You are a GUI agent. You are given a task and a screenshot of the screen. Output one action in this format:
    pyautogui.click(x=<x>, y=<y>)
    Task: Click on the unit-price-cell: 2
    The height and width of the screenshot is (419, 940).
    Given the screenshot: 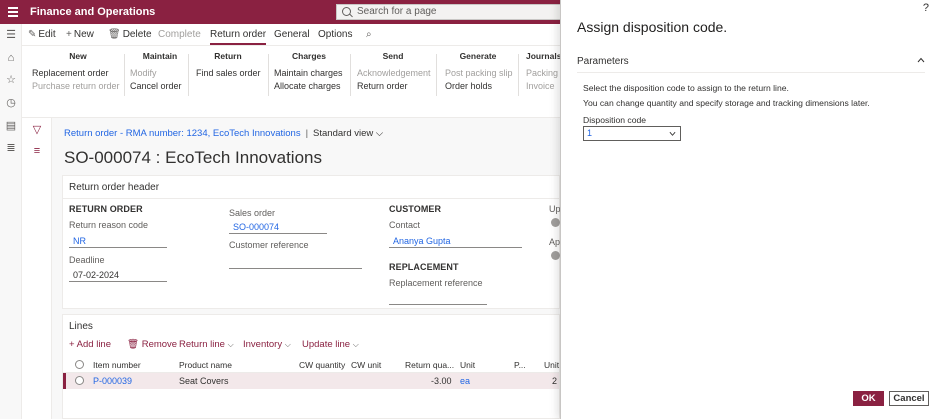 What is the action you would take?
    pyautogui.click(x=554, y=381)
    